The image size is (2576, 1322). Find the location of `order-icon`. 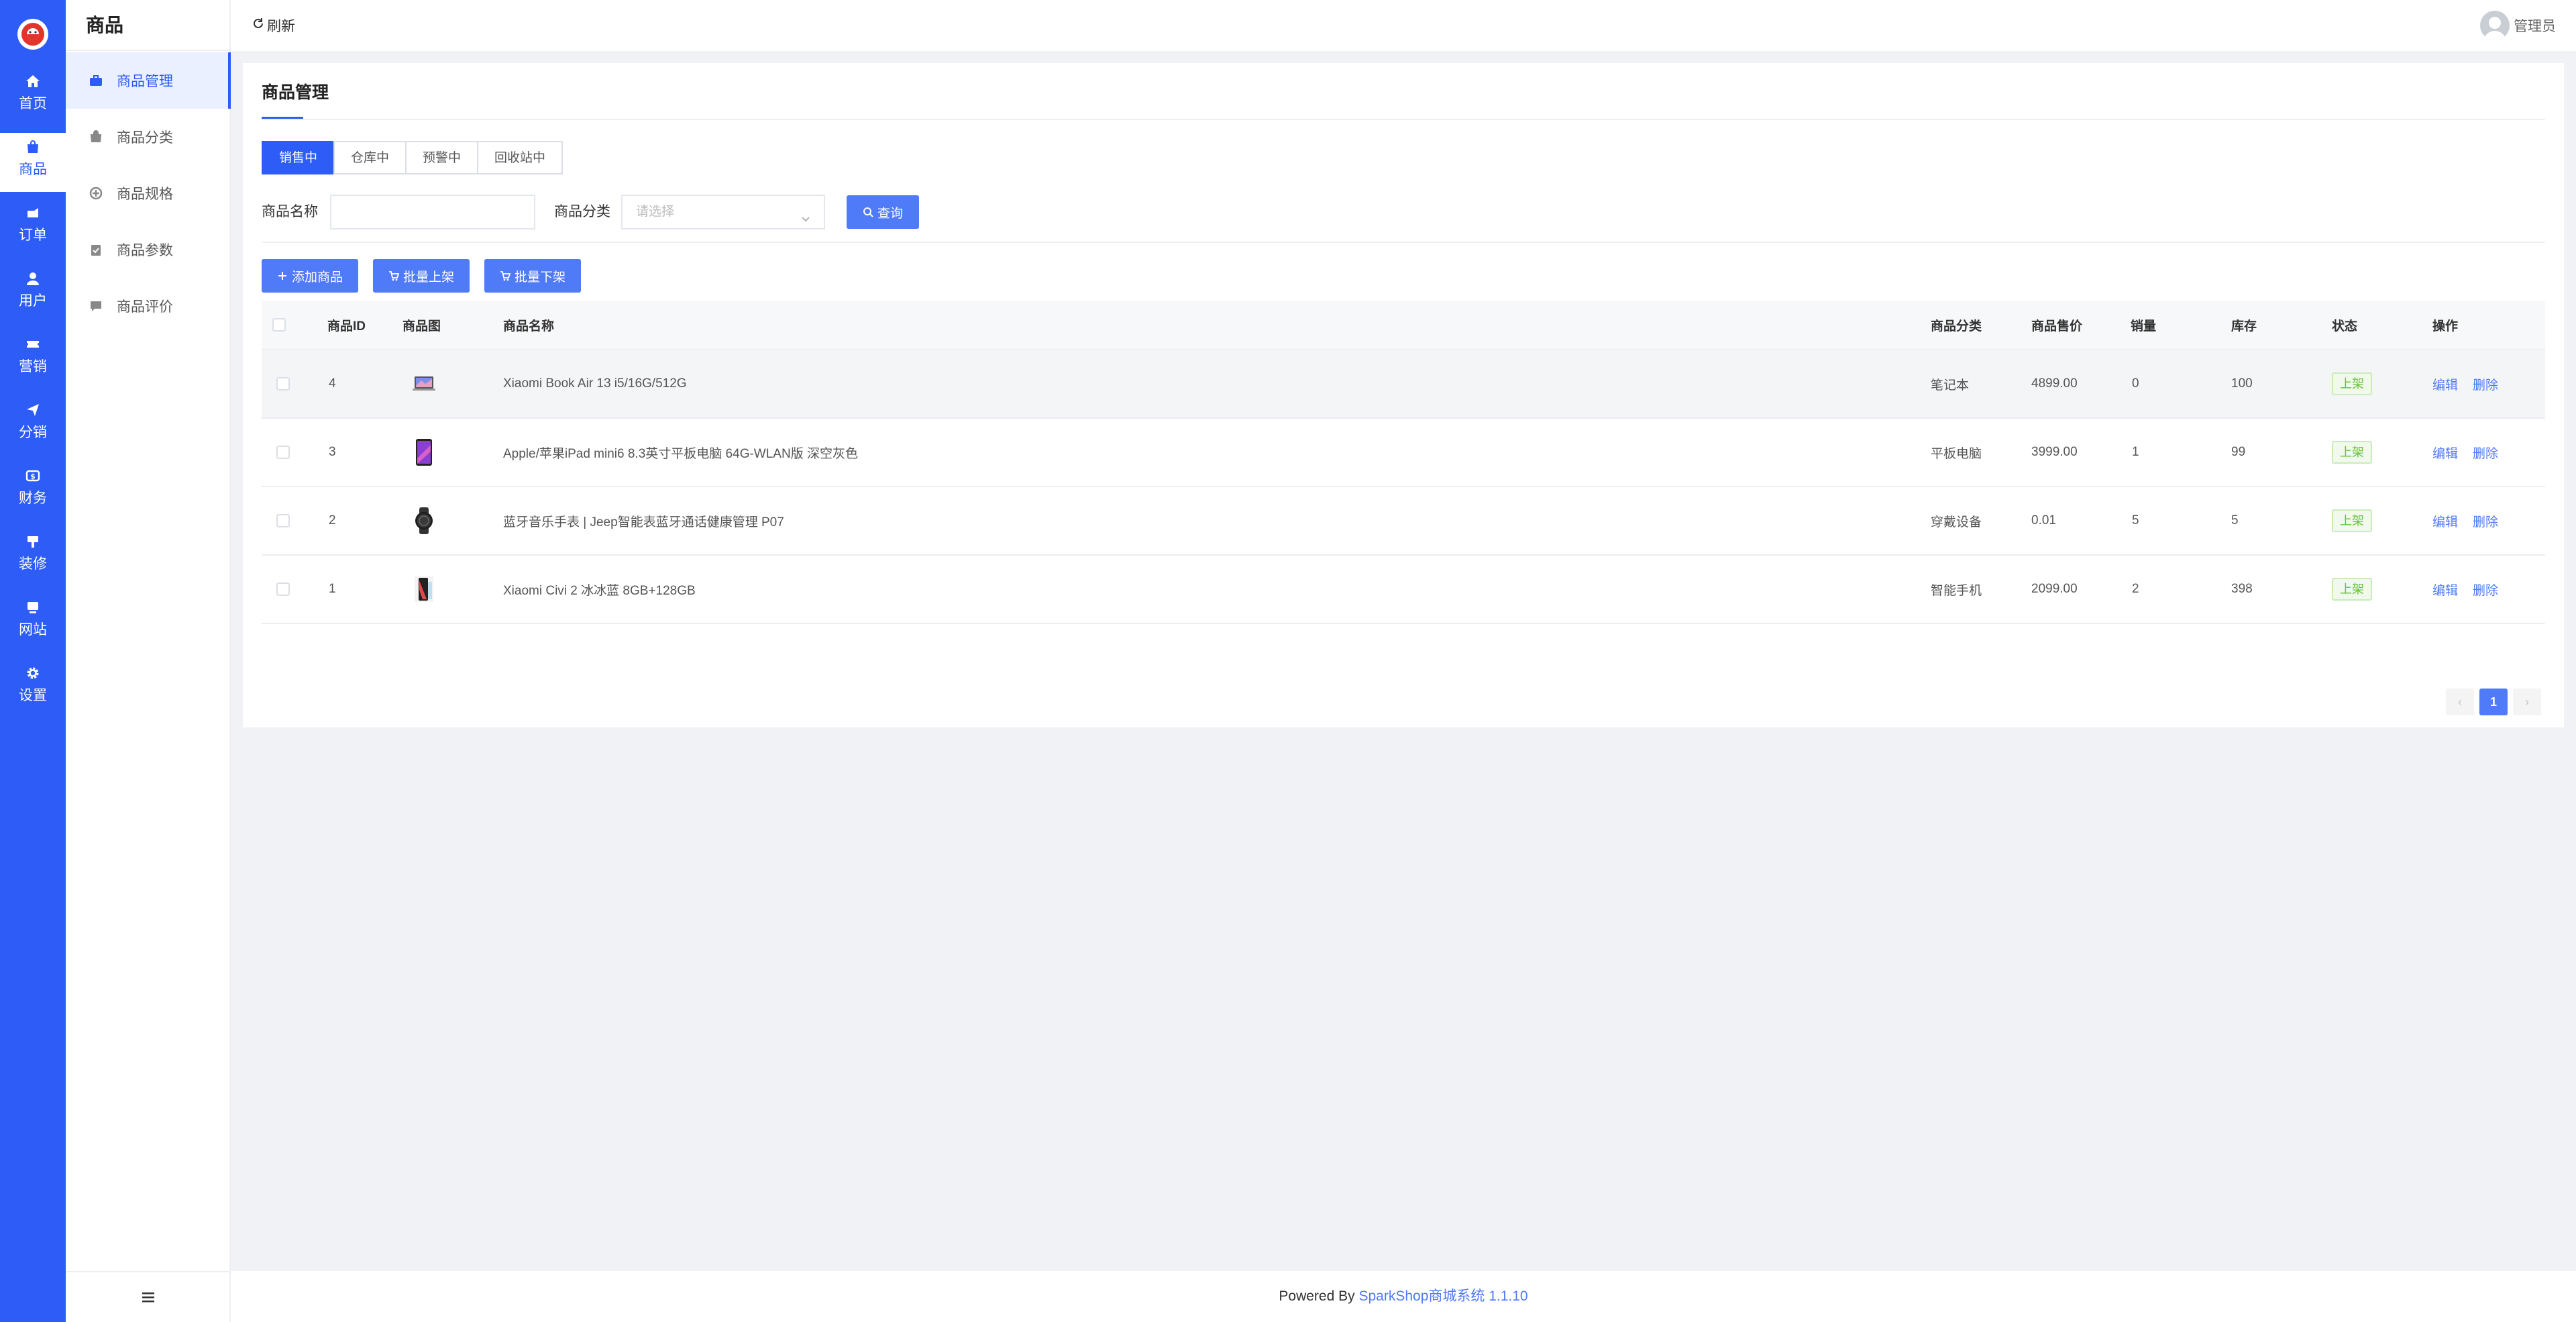

order-icon is located at coordinates (33, 215).